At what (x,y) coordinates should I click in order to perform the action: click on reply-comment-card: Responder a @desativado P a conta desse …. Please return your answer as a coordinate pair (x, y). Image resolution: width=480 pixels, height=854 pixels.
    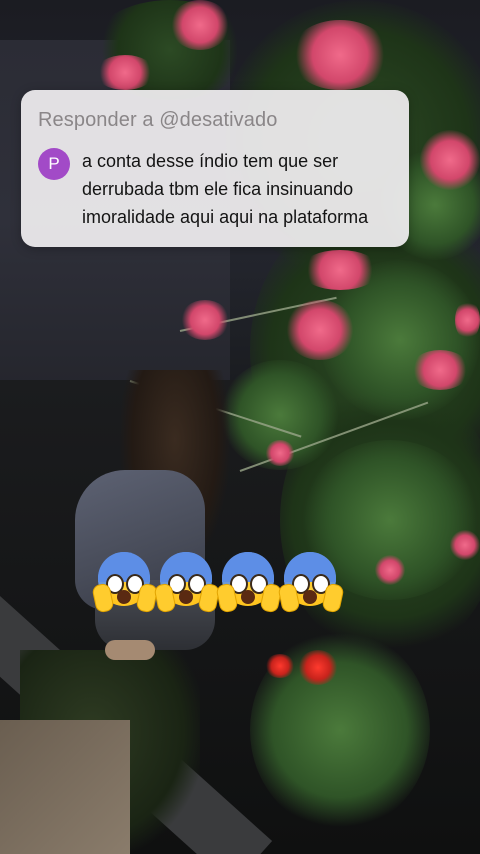
    Looking at the image, I should click on (215, 168).